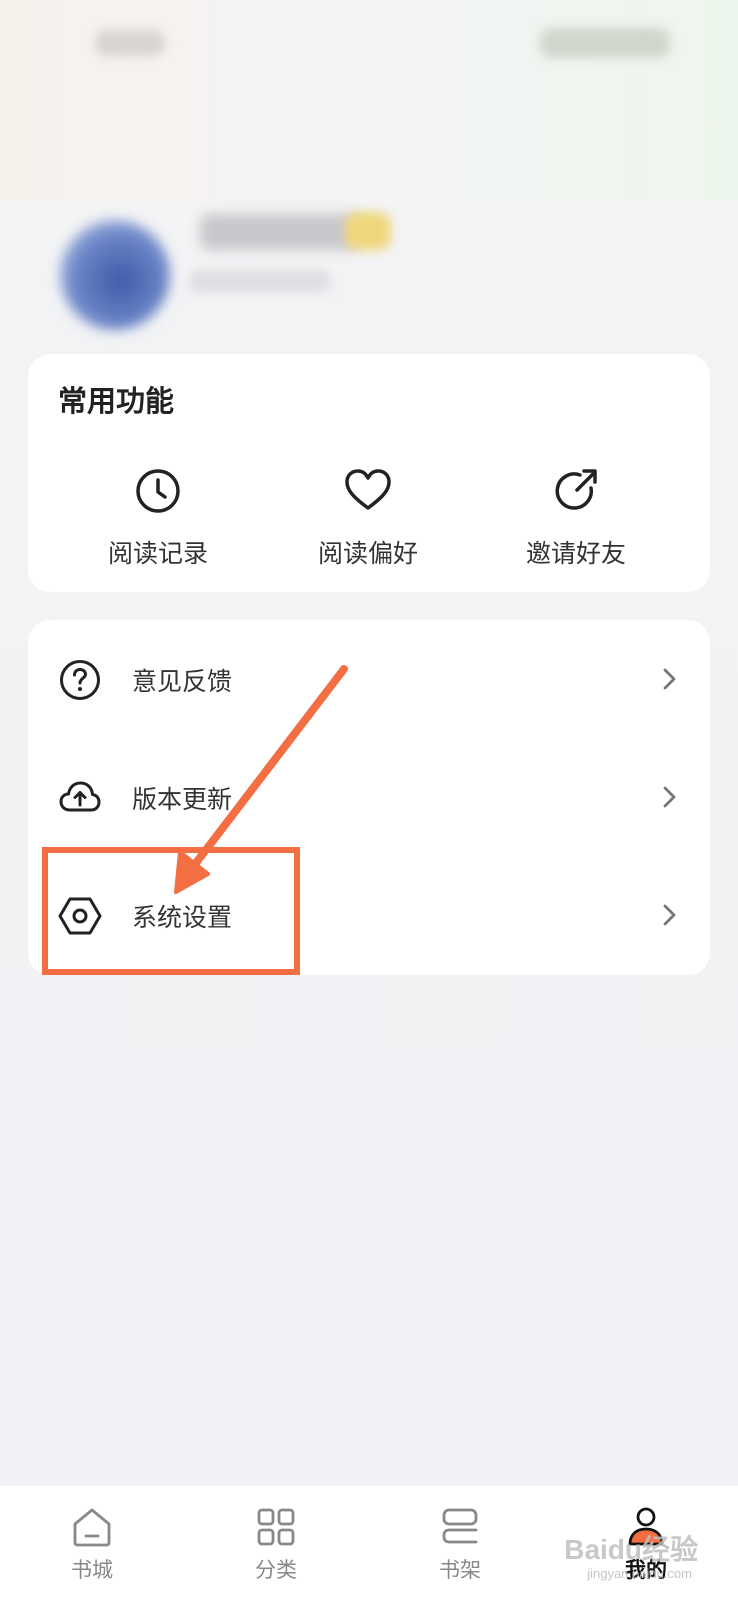  What do you see at coordinates (369, 679) in the screenshot?
I see `menu-item-feedback: 意见反馈` at bounding box center [369, 679].